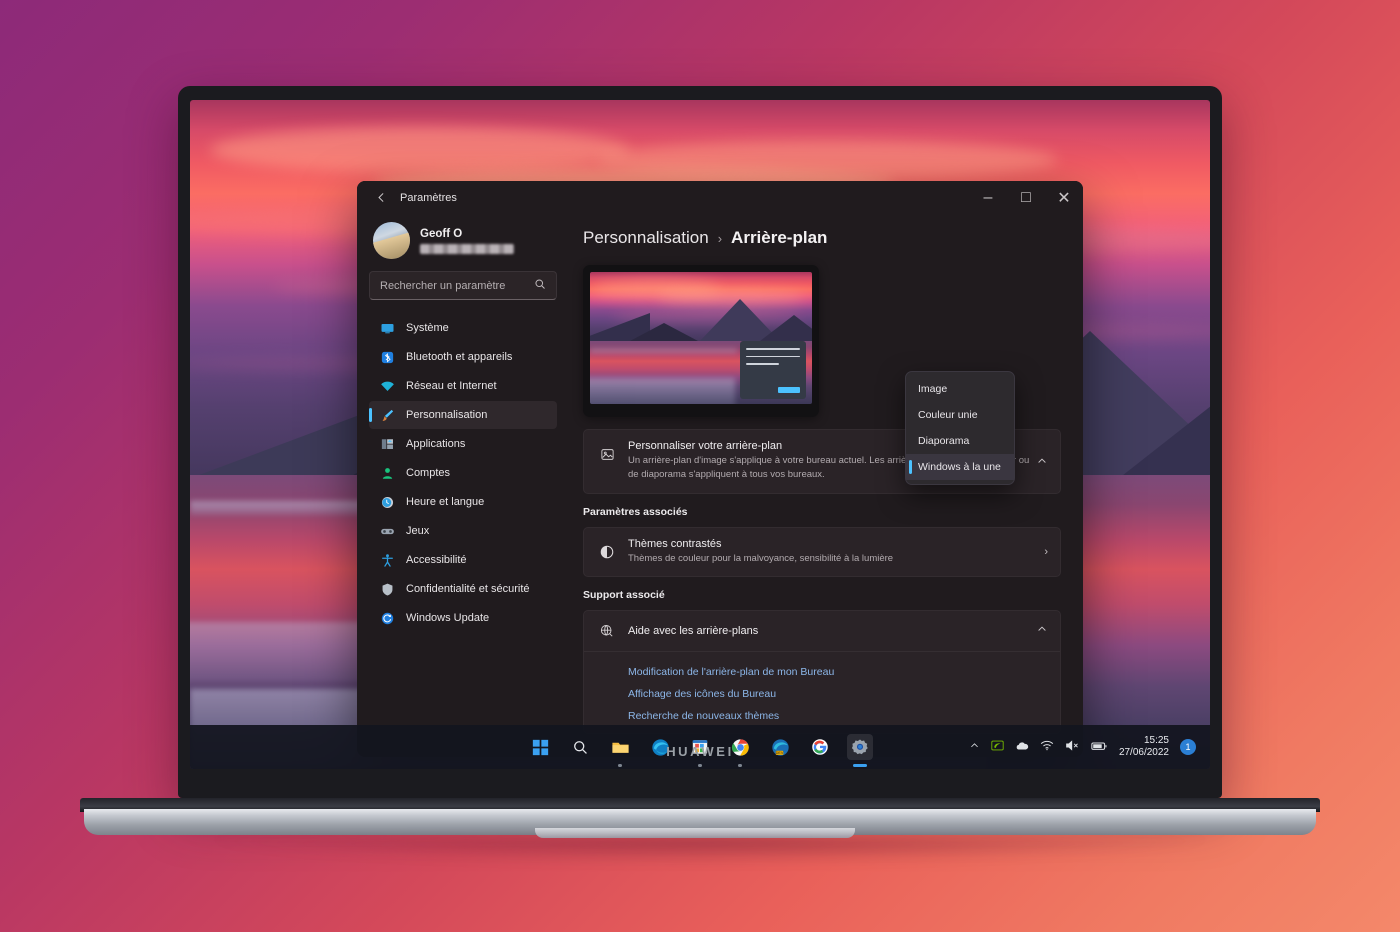 The width and height of the screenshot is (1400, 932). What do you see at coordinates (436, 560) in the screenshot?
I see `sidebar-item-label: Accessibilité` at bounding box center [436, 560].